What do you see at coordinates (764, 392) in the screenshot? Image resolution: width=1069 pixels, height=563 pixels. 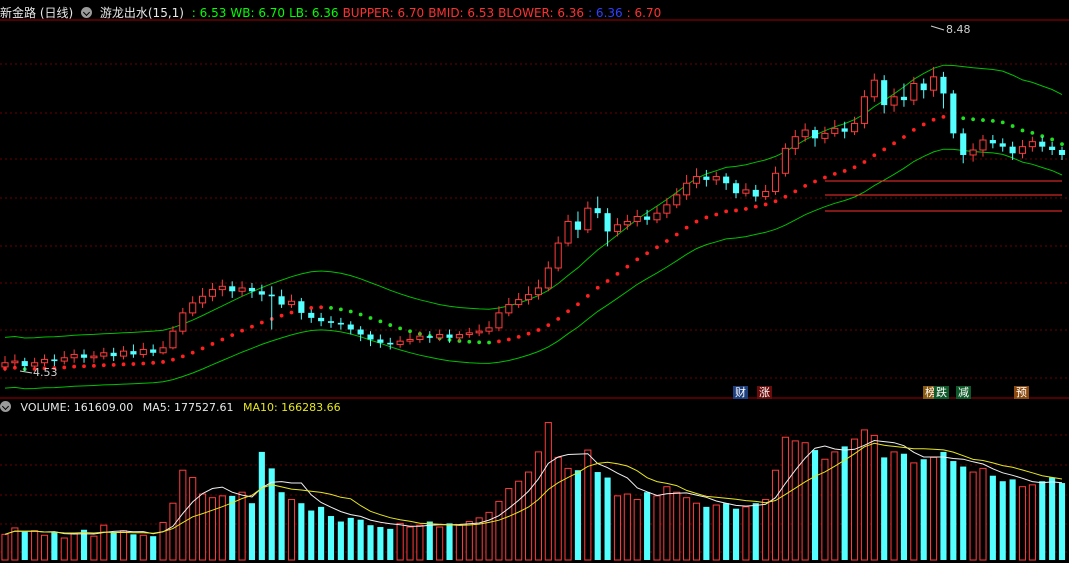 I see `event-badge-1: 涨` at bounding box center [764, 392].